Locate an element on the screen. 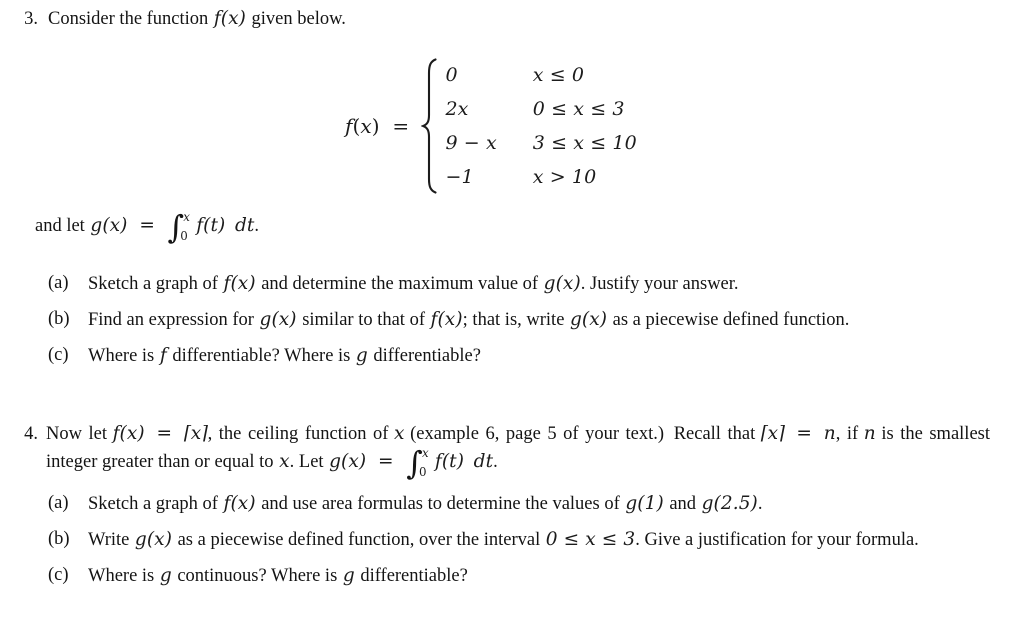  p3b-math-3: g(x) is located at coordinates (588, 319).